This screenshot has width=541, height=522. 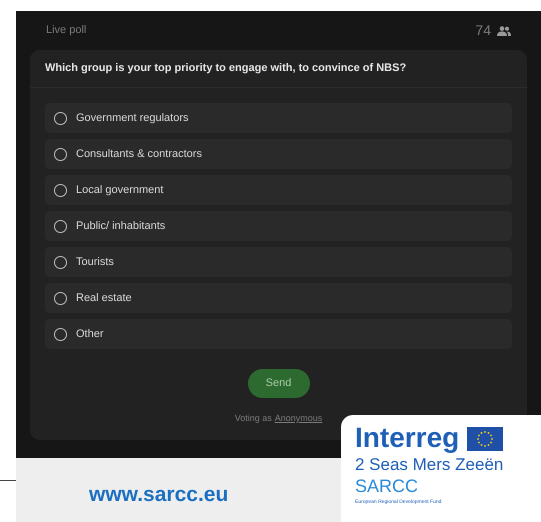 I want to click on poll-option: Real estate, so click(x=278, y=298).